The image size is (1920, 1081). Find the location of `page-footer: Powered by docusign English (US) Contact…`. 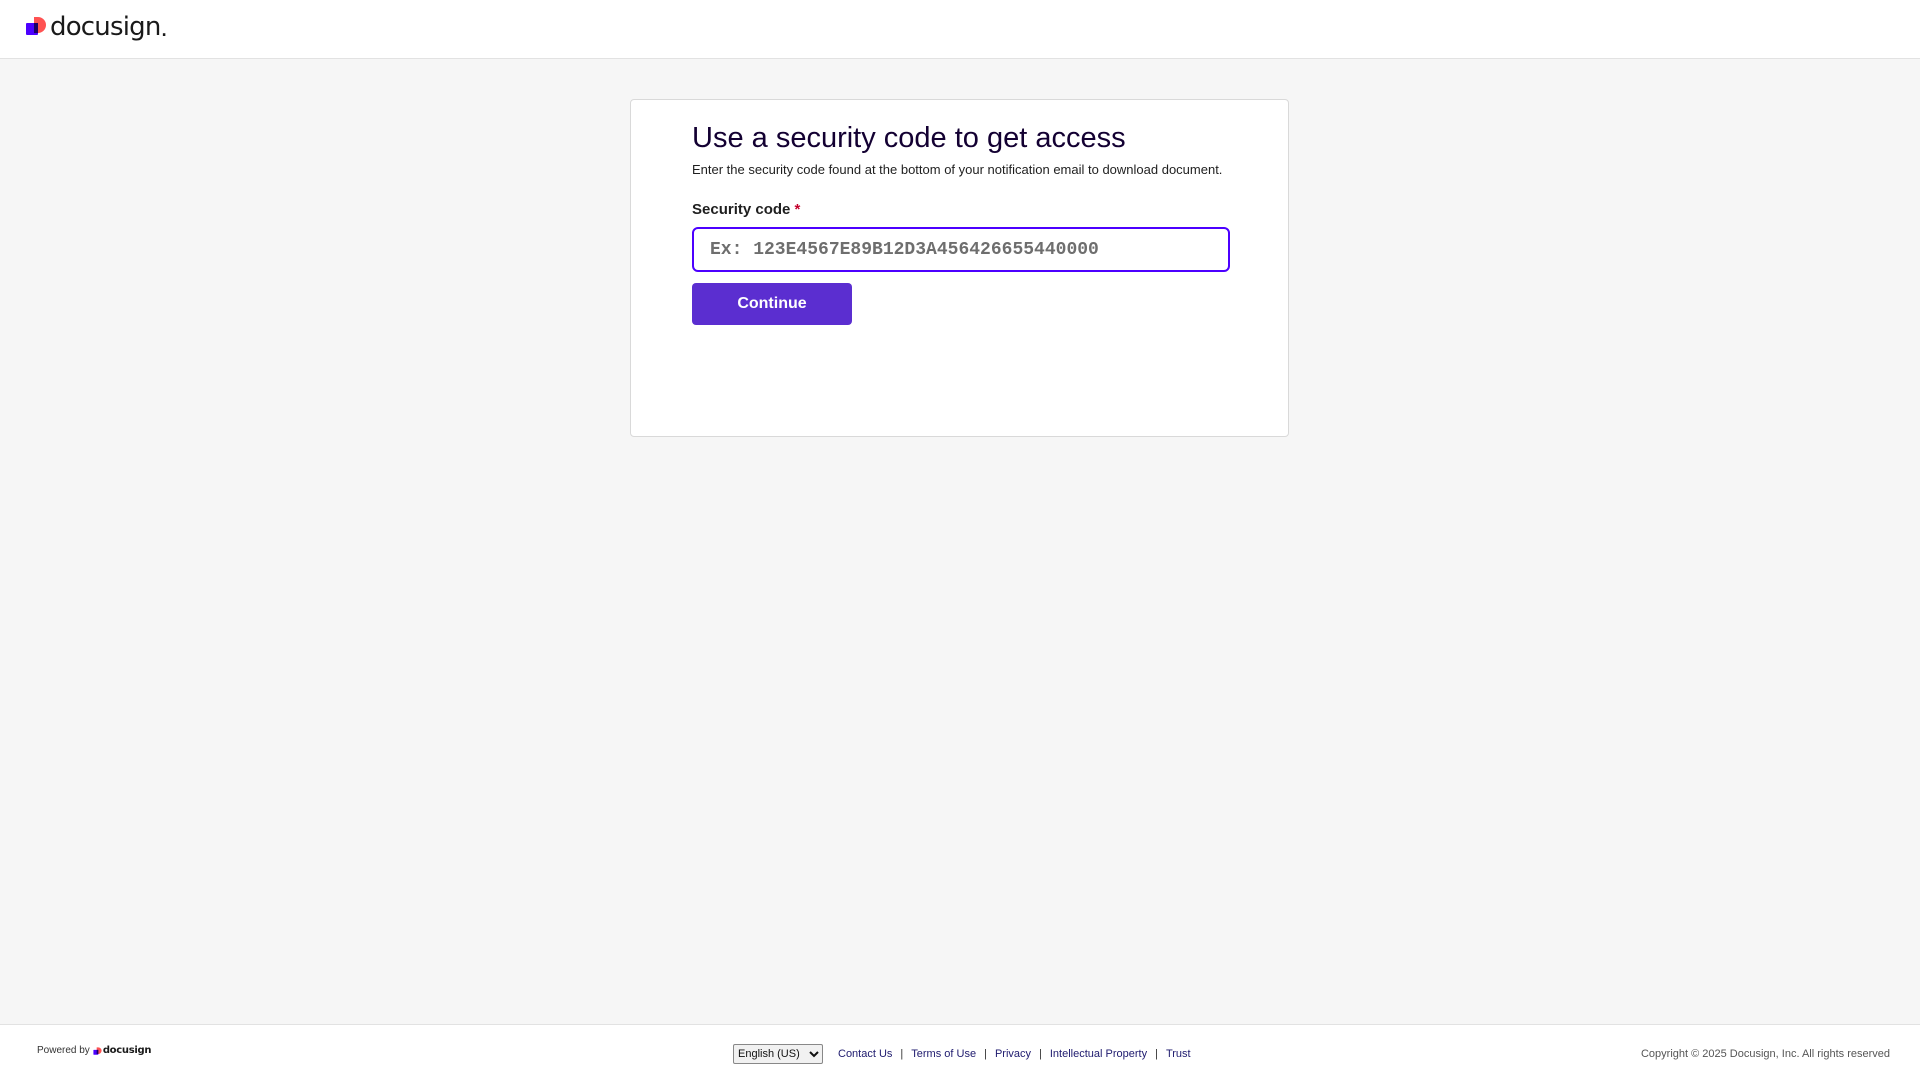

page-footer: Powered by docusign English (US) Contact… is located at coordinates (960, 1052).